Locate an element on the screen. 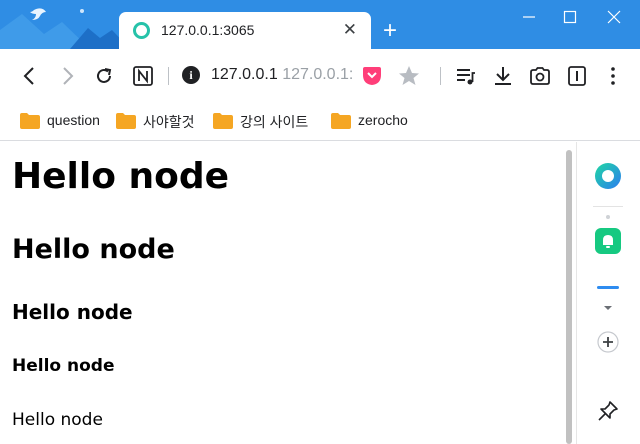 This screenshot has height=444, width=640. heading-3: Hello node is located at coordinates (72, 312).